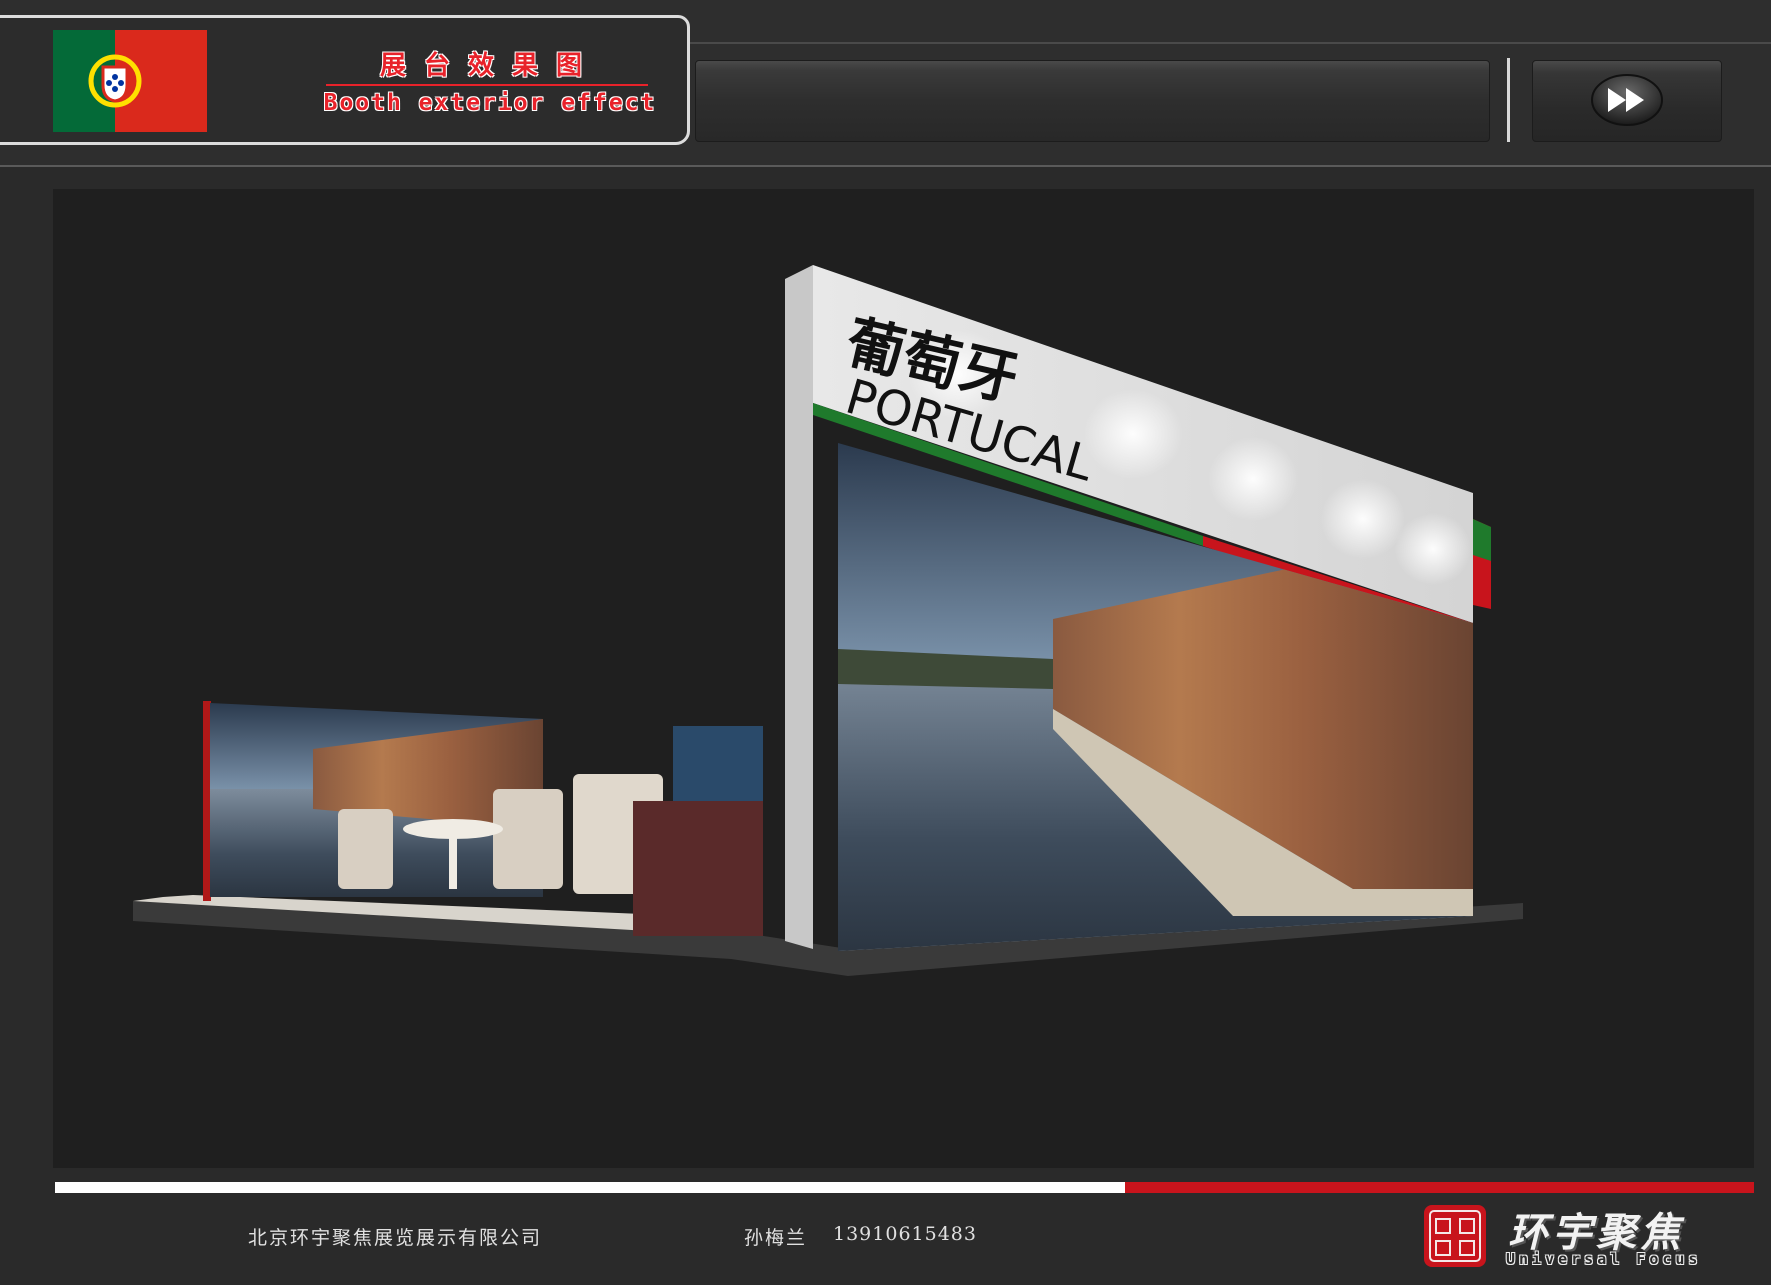  I want to click on fast-forward-icon, so click(1627, 100).